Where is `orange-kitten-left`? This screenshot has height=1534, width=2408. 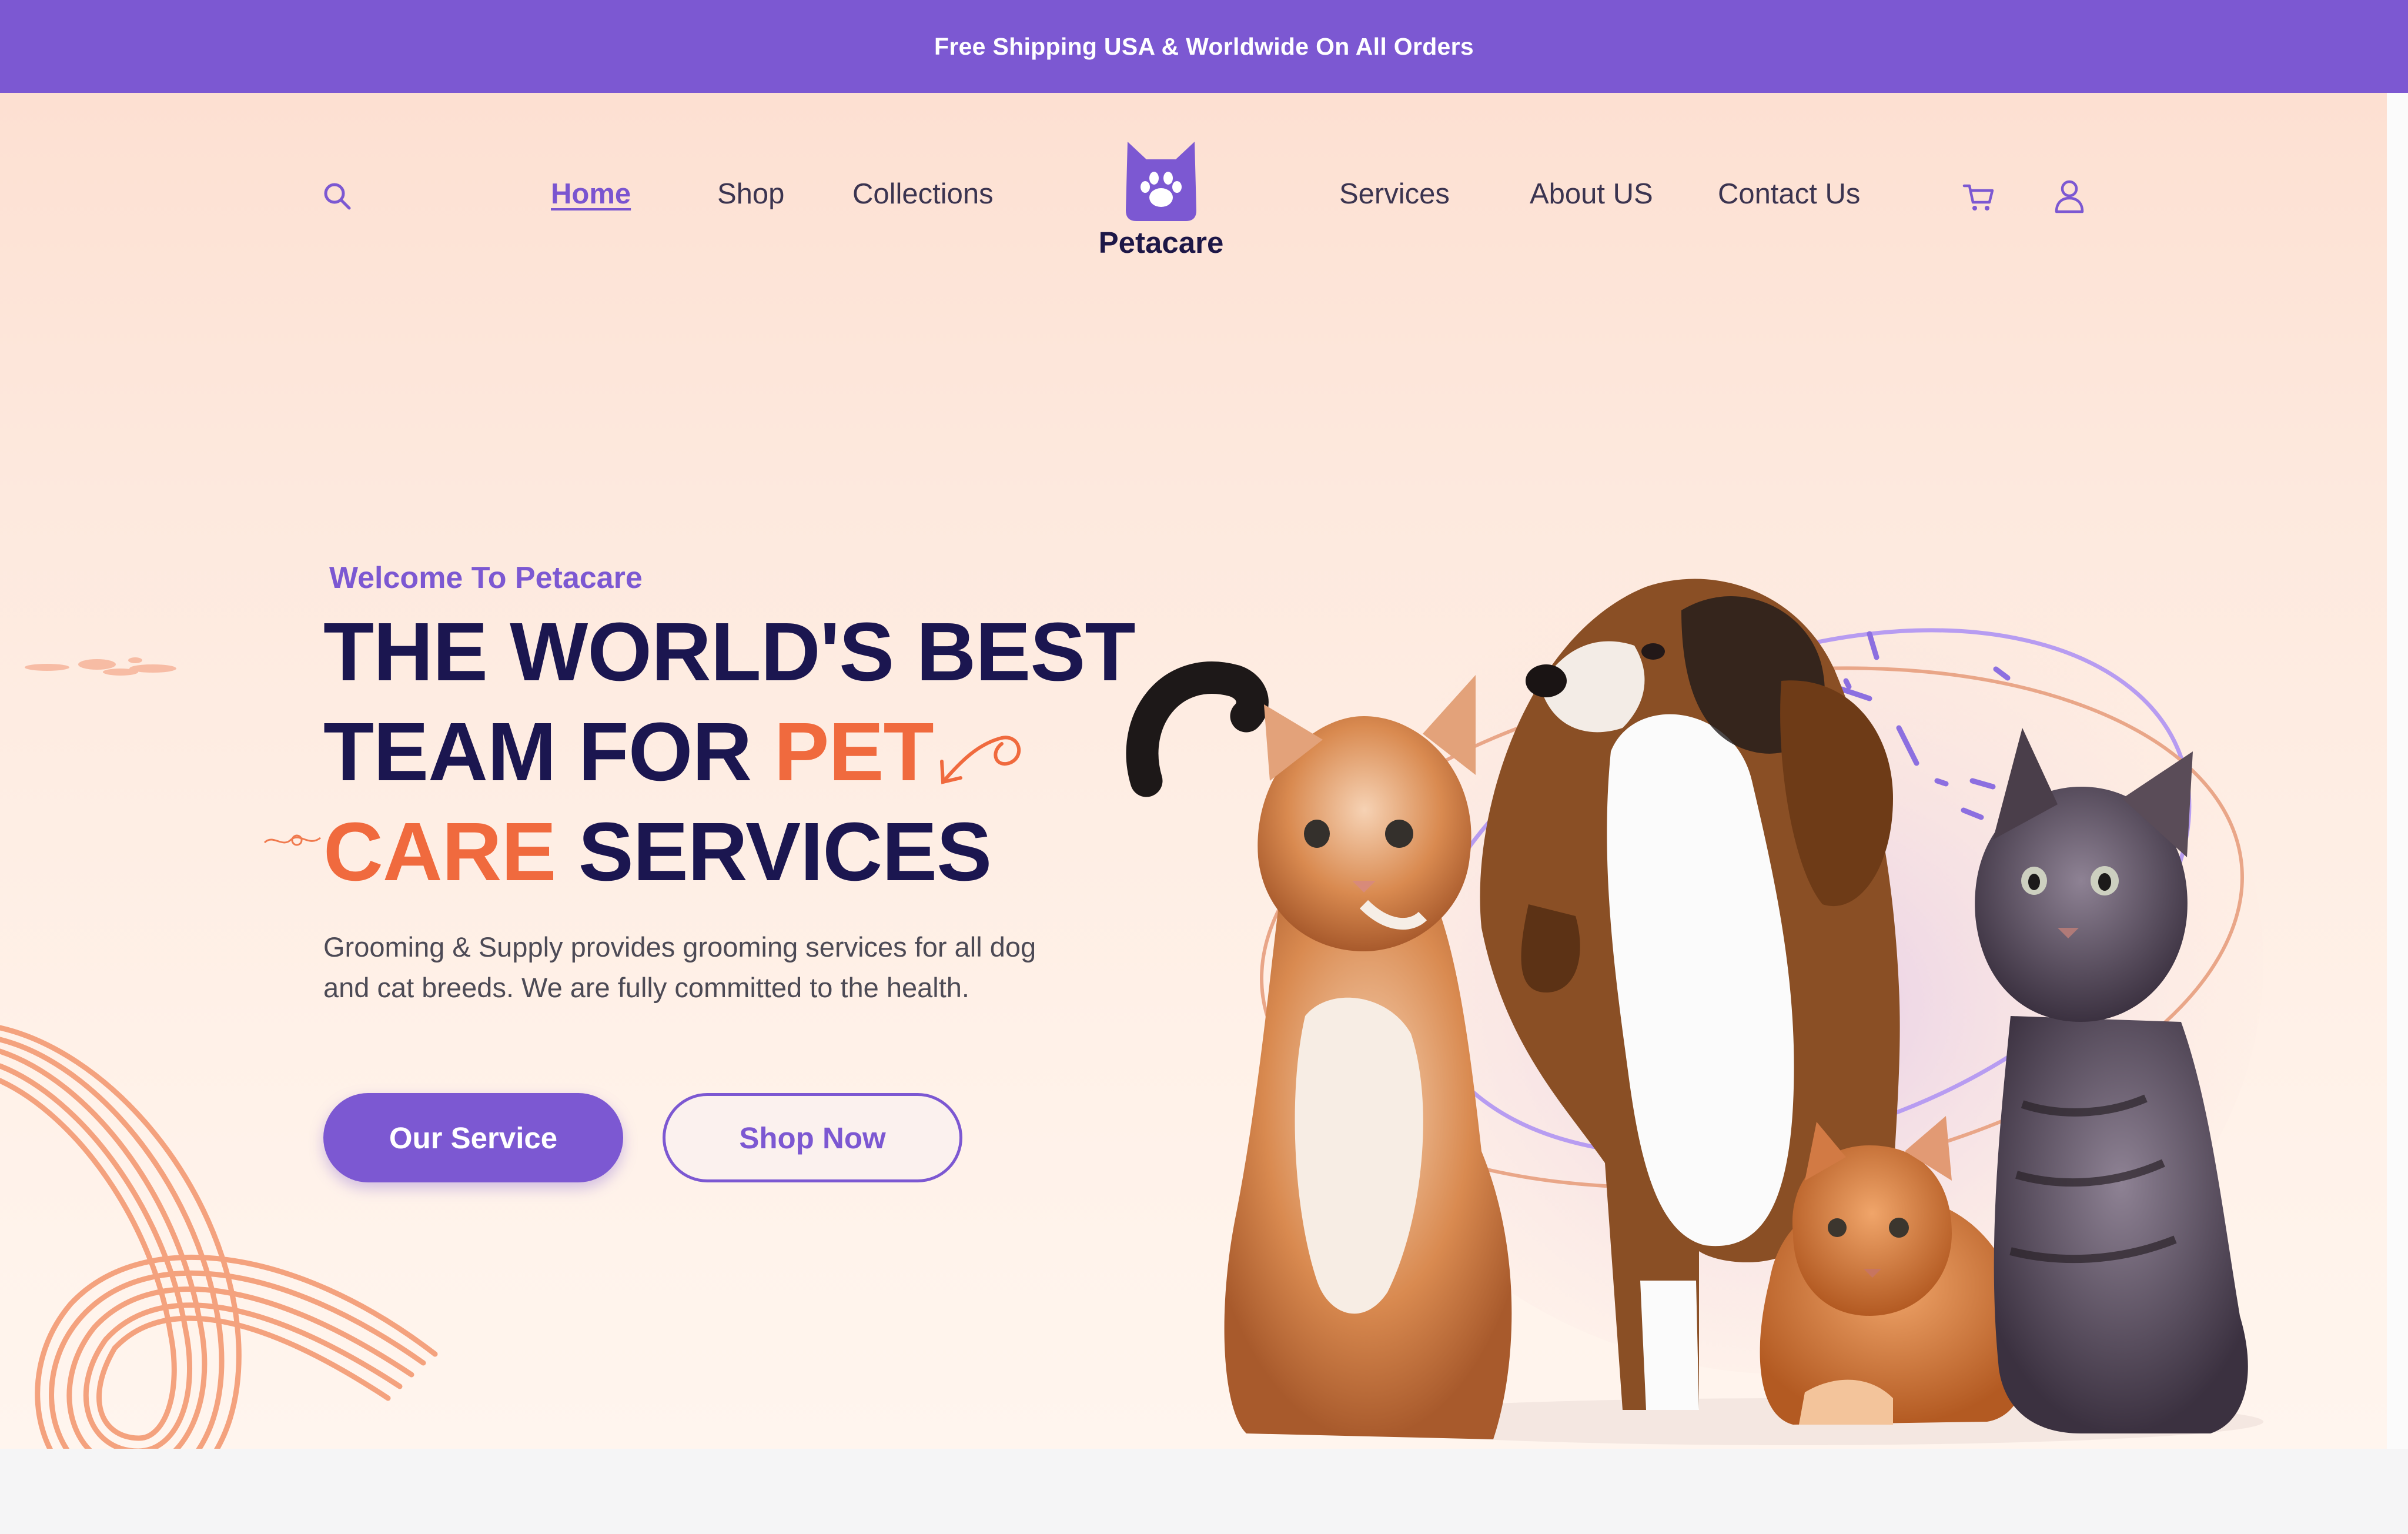 orange-kitten-left is located at coordinates (1319, 1050).